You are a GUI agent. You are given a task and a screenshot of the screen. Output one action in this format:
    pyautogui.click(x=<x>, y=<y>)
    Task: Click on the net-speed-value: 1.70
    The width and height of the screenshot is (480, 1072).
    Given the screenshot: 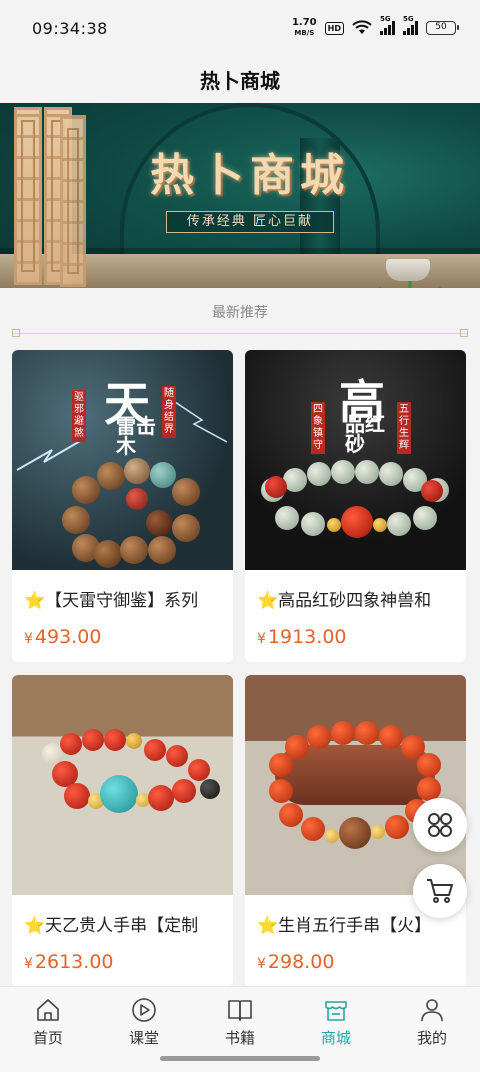 What is the action you would take?
    pyautogui.click(x=304, y=22)
    